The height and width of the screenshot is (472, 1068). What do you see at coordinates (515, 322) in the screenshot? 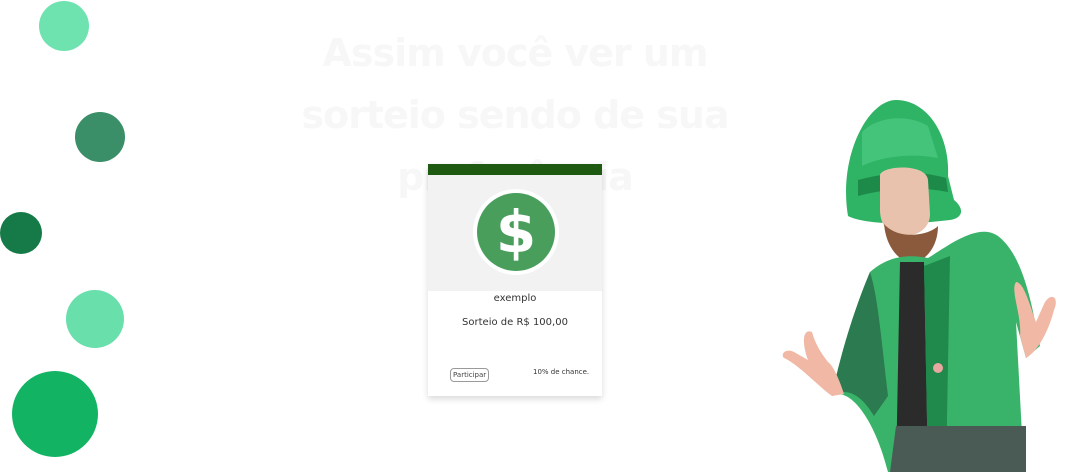
I see `raffle-description: Sorteio de R$ 100,00` at bounding box center [515, 322].